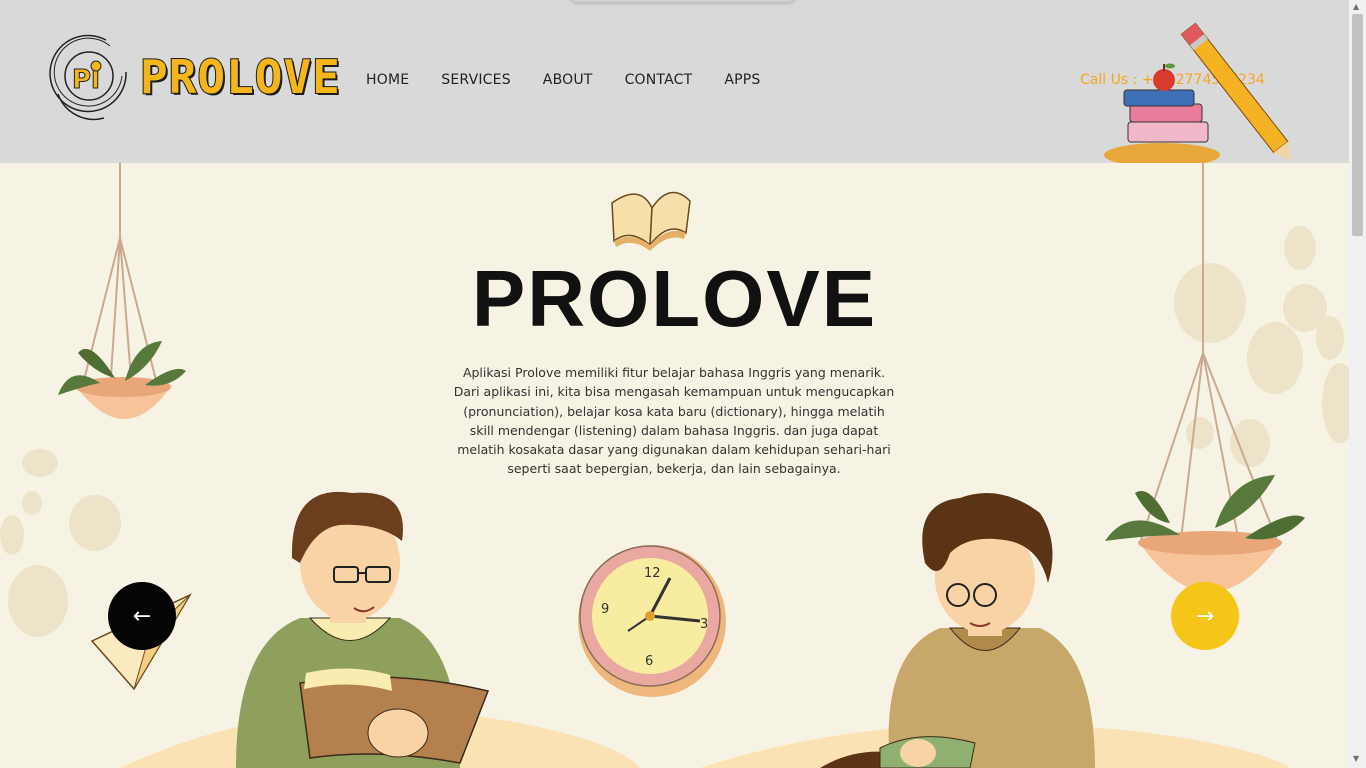 This screenshot has width=1366, height=768. Describe the element at coordinates (674, 298) in the screenshot. I see `hero-title: PROLOVE` at that location.